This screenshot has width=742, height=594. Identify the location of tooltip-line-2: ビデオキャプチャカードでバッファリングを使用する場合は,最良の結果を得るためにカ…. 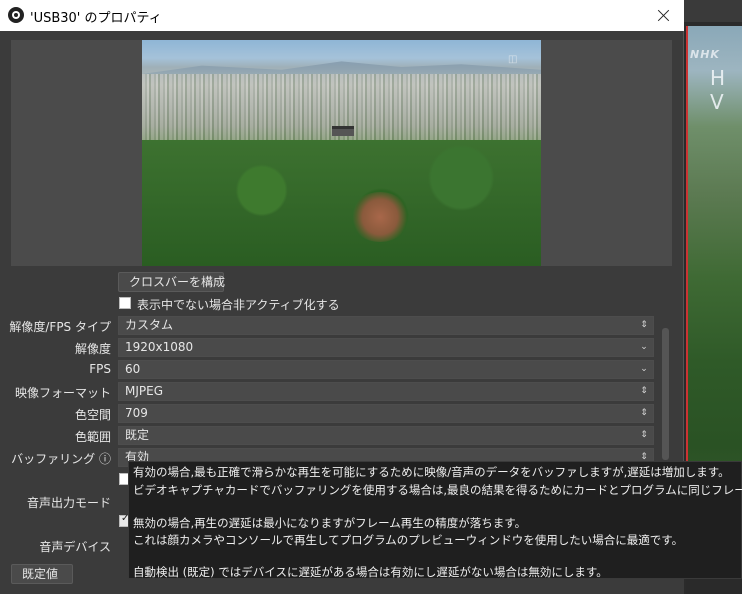
(437, 490).